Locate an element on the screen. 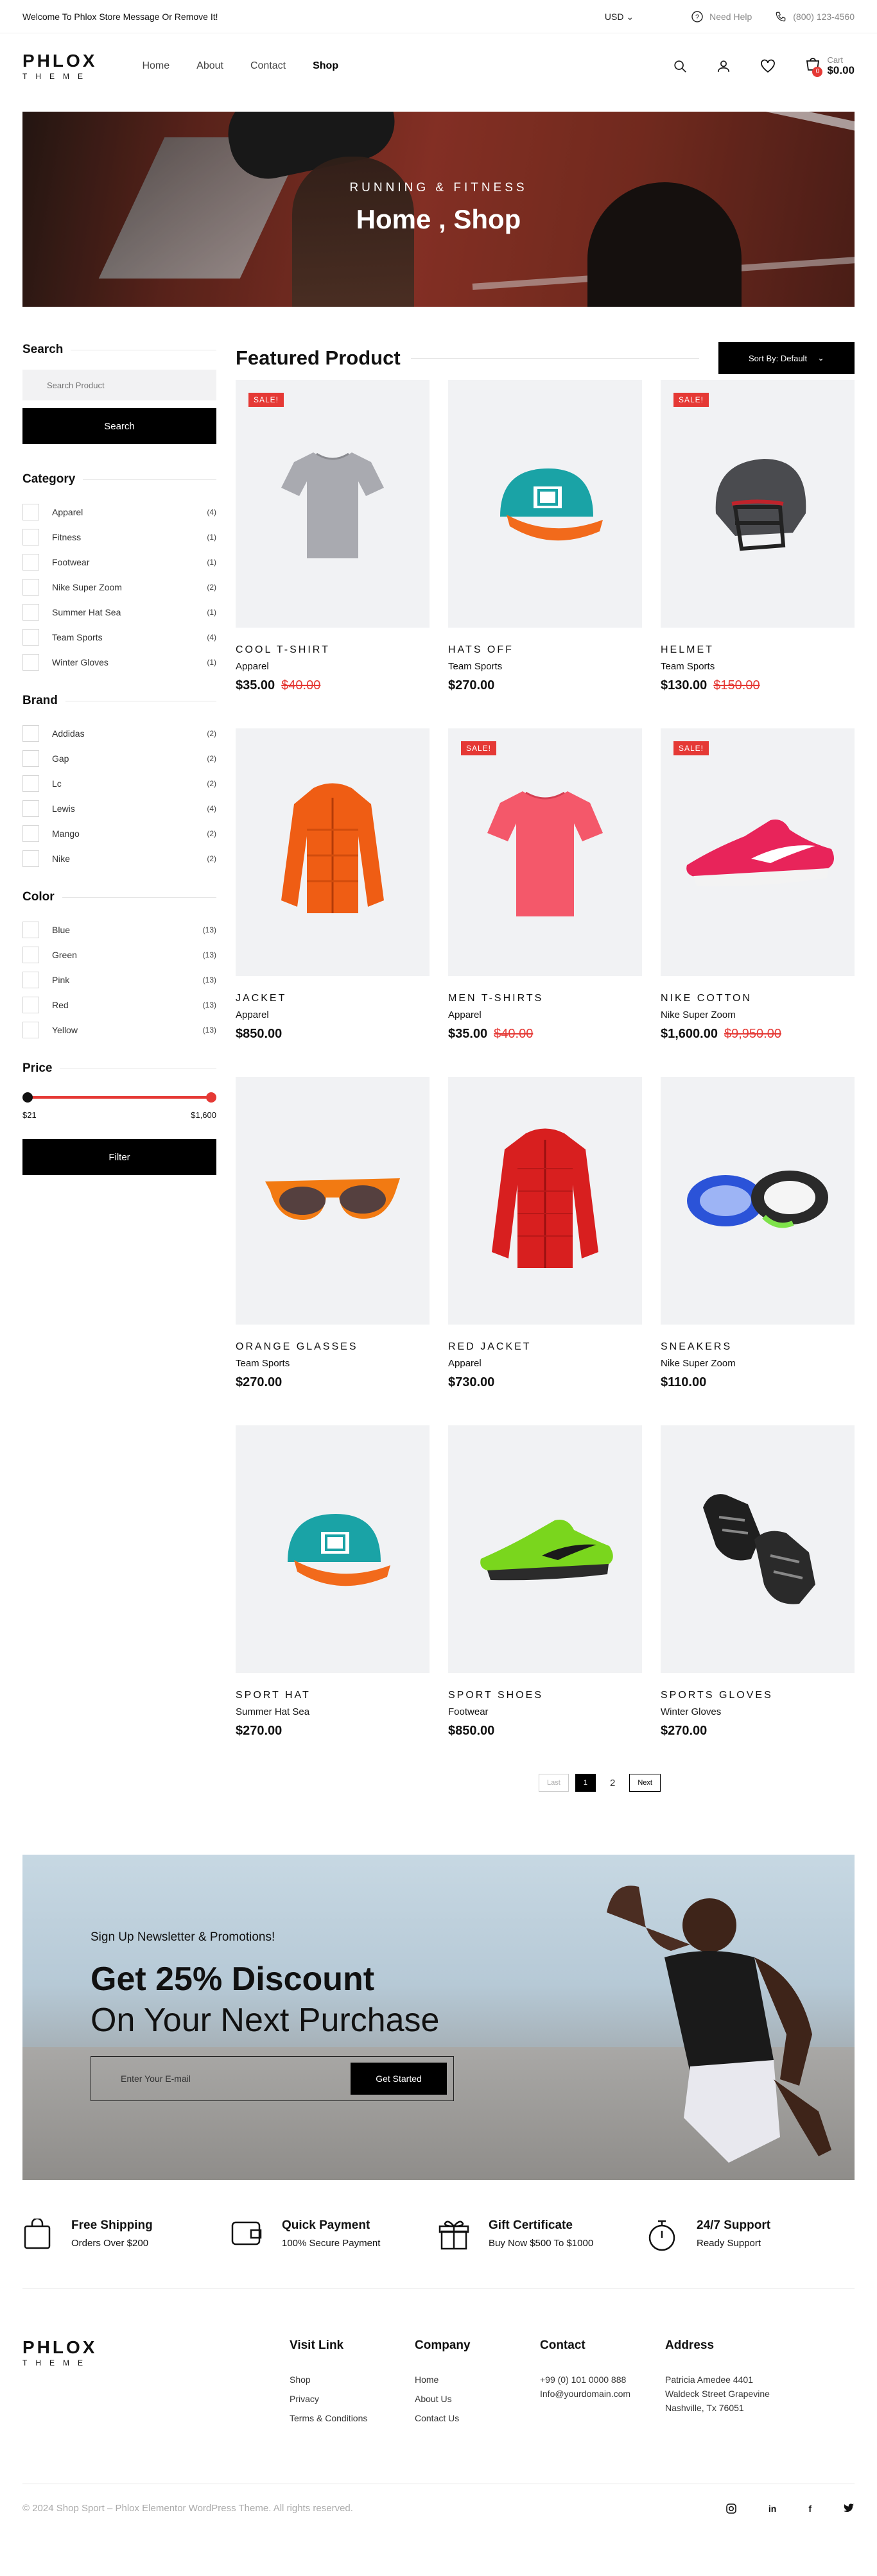 This screenshot has height=2576, width=877. search-icon is located at coordinates (680, 66).